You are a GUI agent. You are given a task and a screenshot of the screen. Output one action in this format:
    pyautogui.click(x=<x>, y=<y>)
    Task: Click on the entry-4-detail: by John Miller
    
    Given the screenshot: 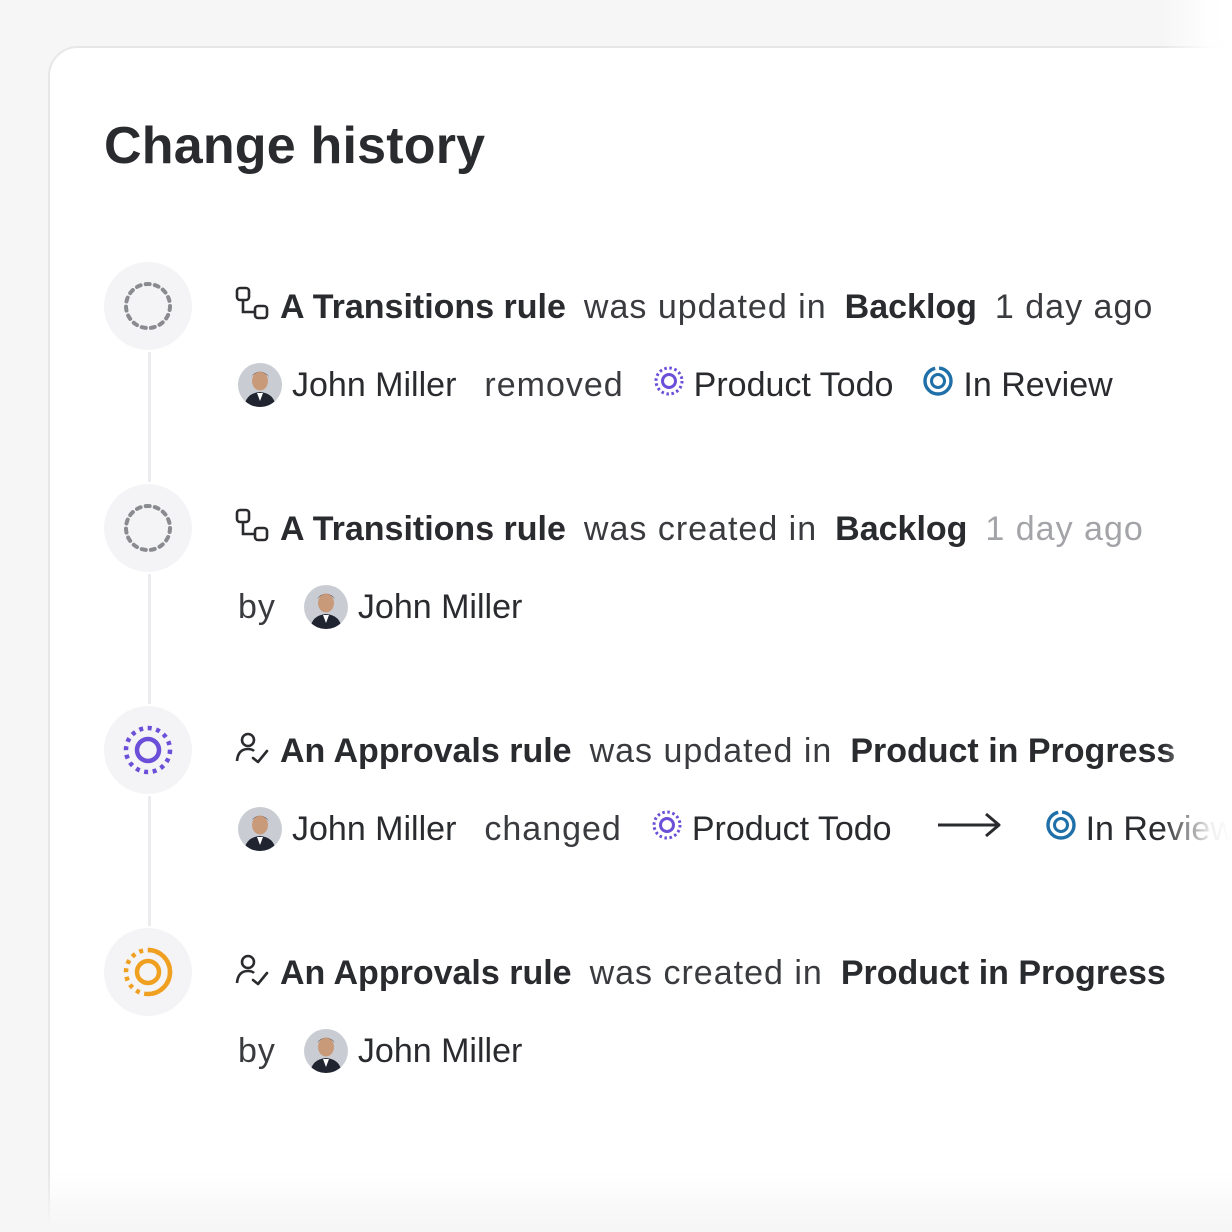 What is the action you would take?
    pyautogui.click(x=380, y=1051)
    